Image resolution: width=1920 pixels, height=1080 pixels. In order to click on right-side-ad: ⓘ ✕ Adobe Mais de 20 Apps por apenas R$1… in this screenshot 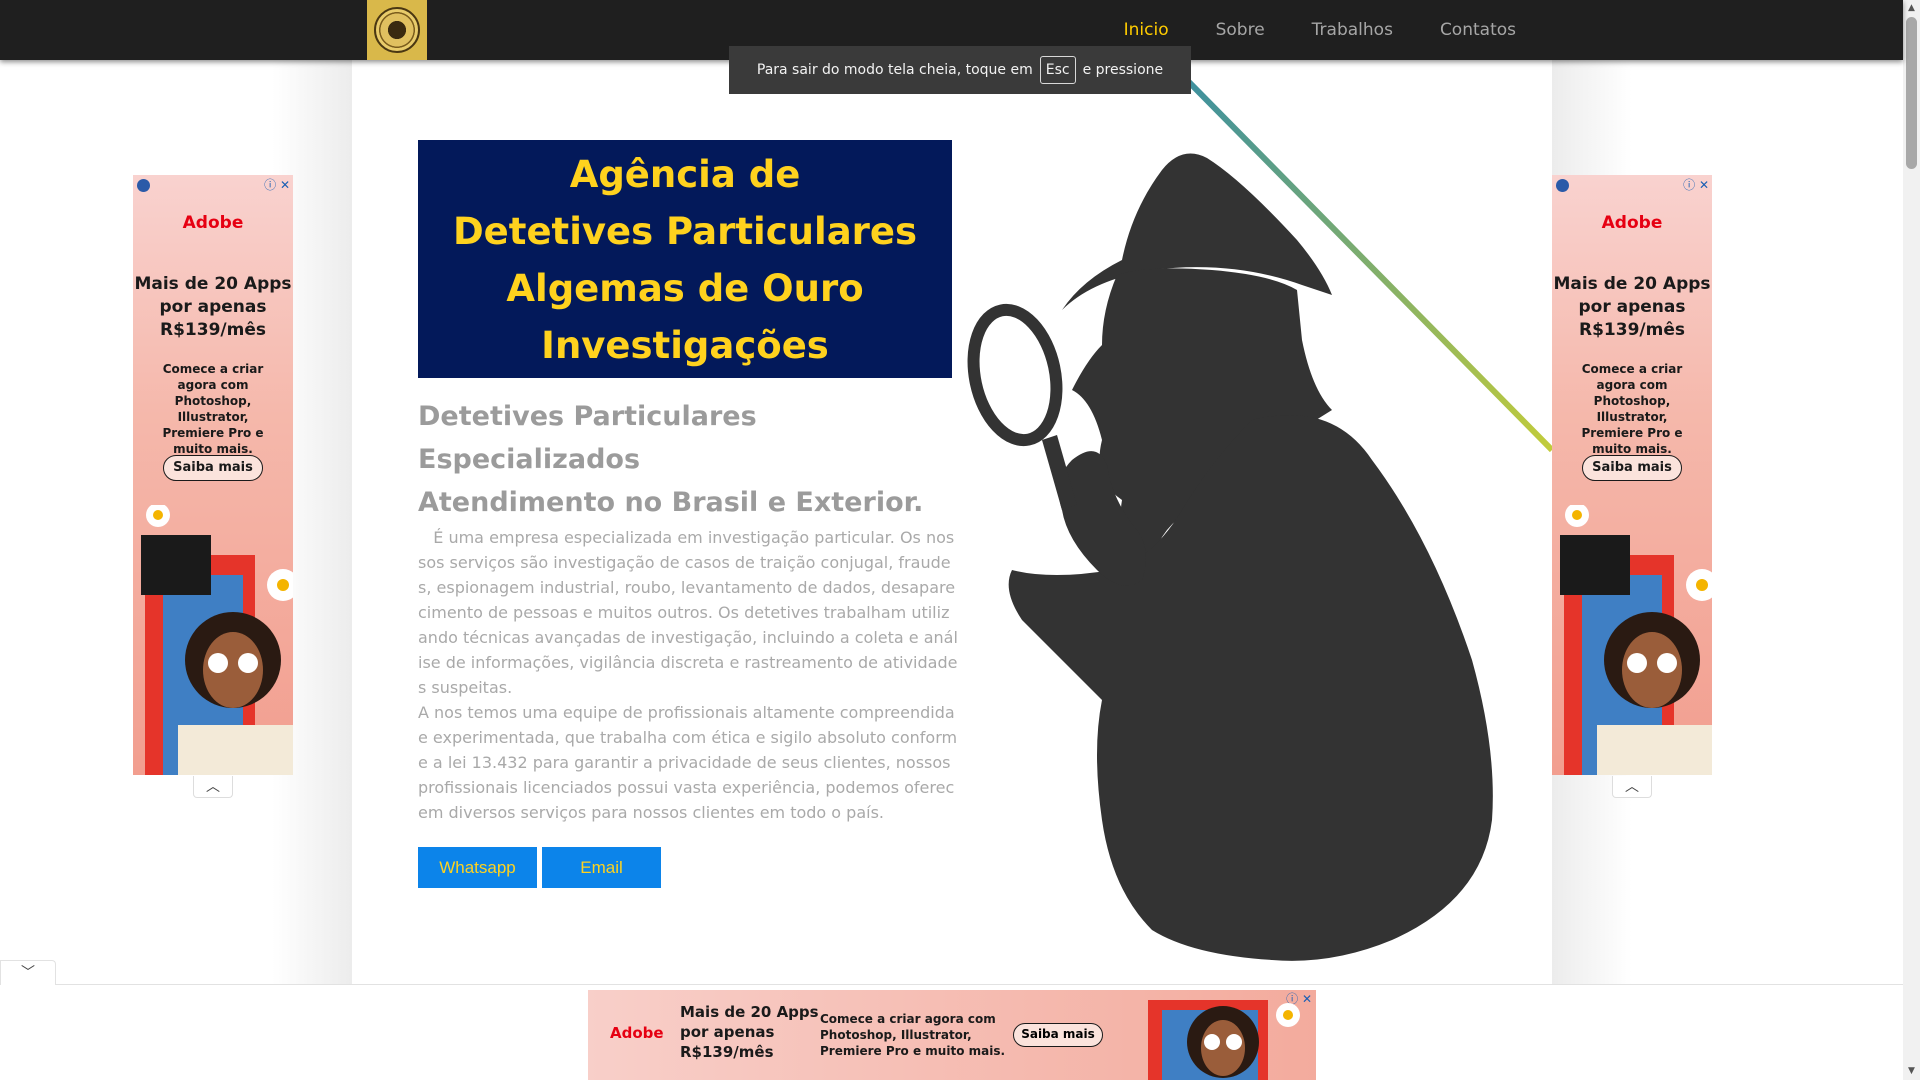, I will do `click(1632, 475)`.